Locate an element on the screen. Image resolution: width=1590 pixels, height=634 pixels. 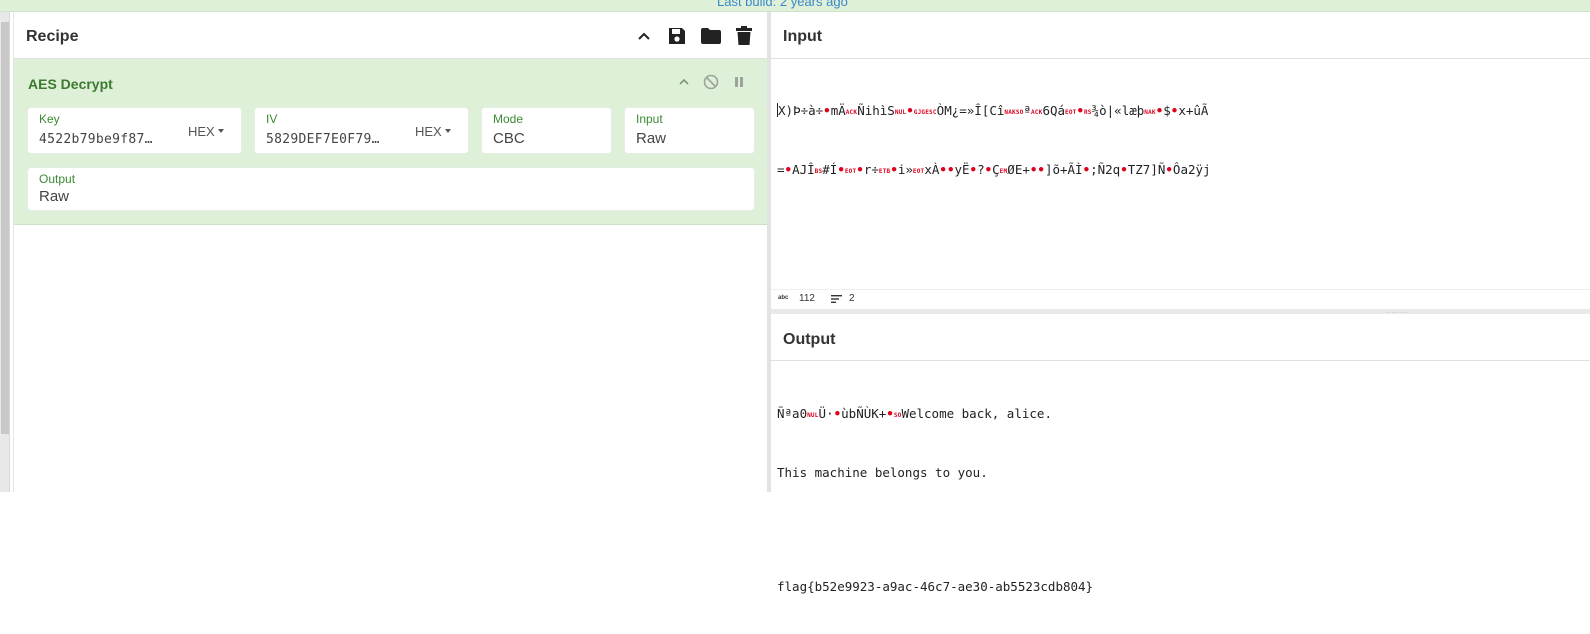
iv-field: IV 5829DEF7E0F79… HEX is located at coordinates (361, 130).